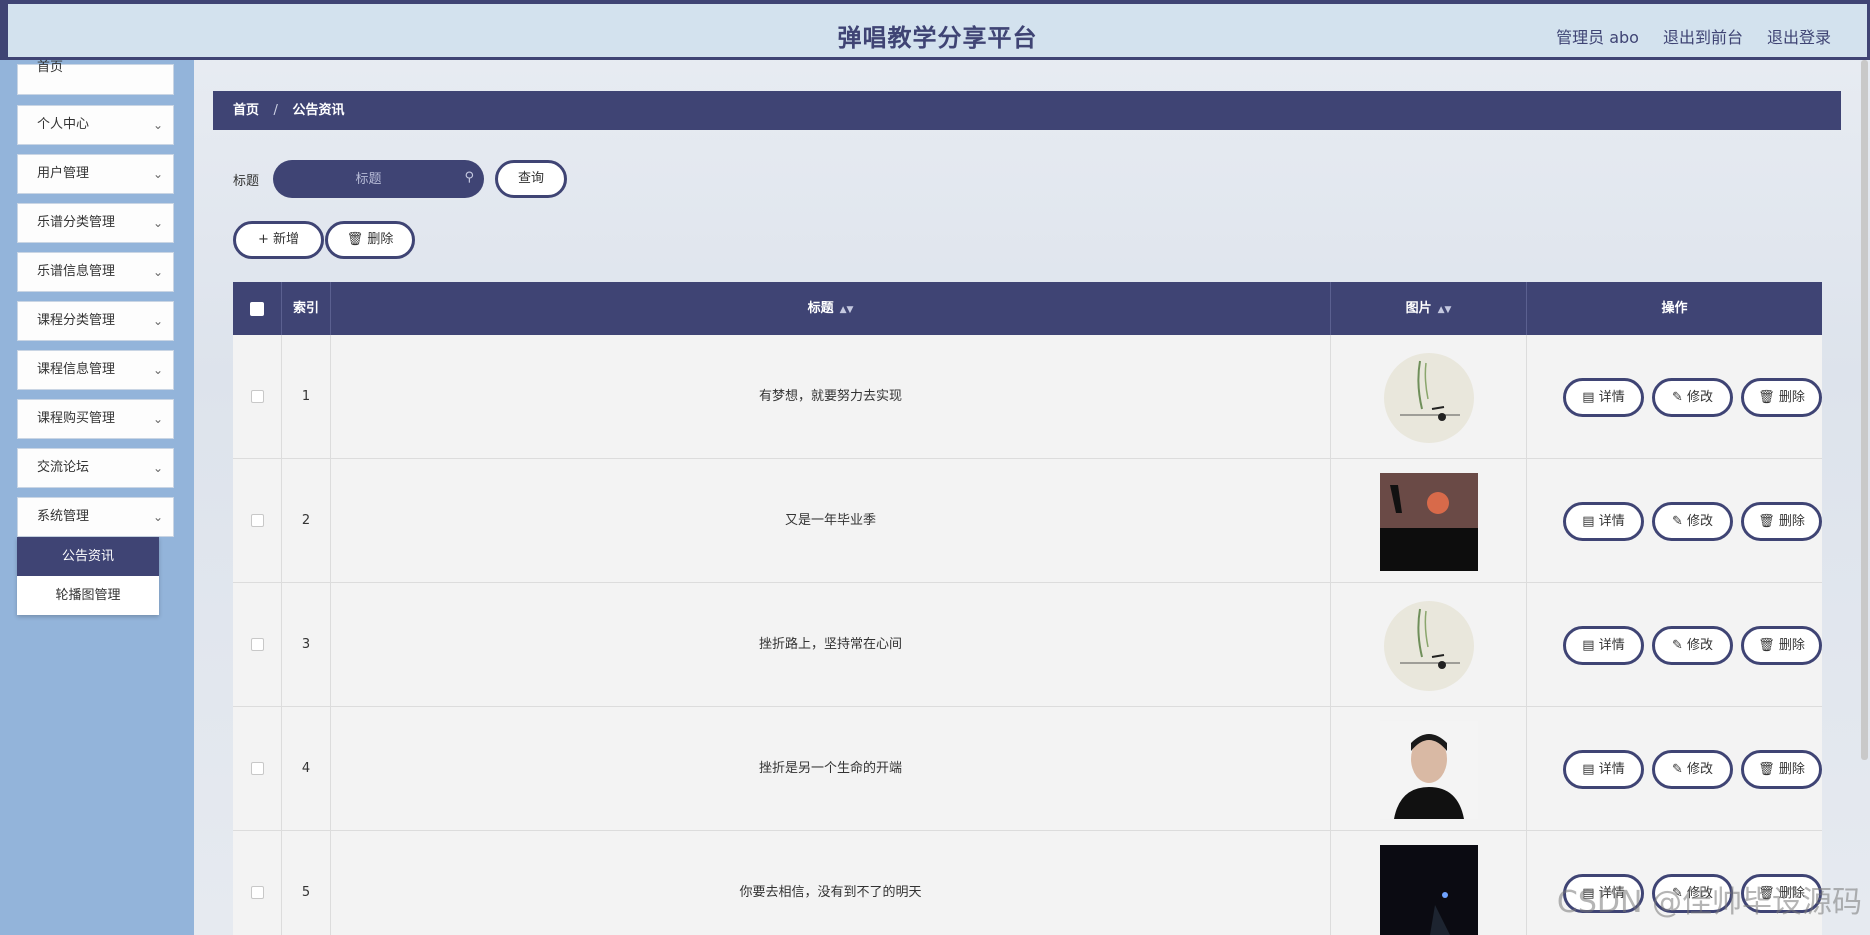 Image resolution: width=1870 pixels, height=935 pixels. Describe the element at coordinates (1703, 36) in the screenshot. I see `back-to-front-link: 退出到前台` at that location.